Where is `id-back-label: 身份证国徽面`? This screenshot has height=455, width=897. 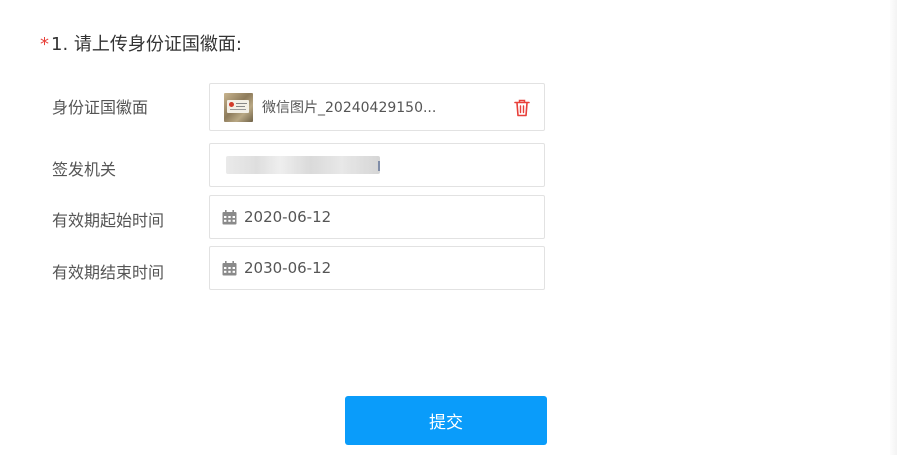 id-back-label: 身份证国徽面 is located at coordinates (100, 107).